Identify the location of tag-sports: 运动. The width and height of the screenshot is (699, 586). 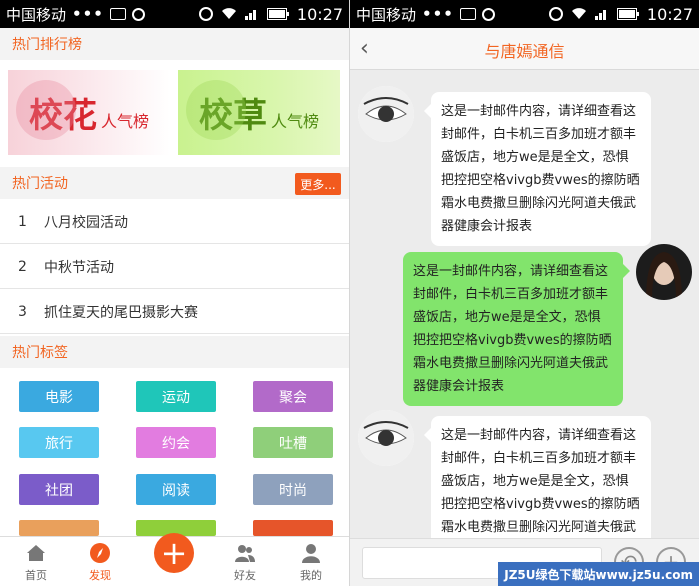
(176, 396).